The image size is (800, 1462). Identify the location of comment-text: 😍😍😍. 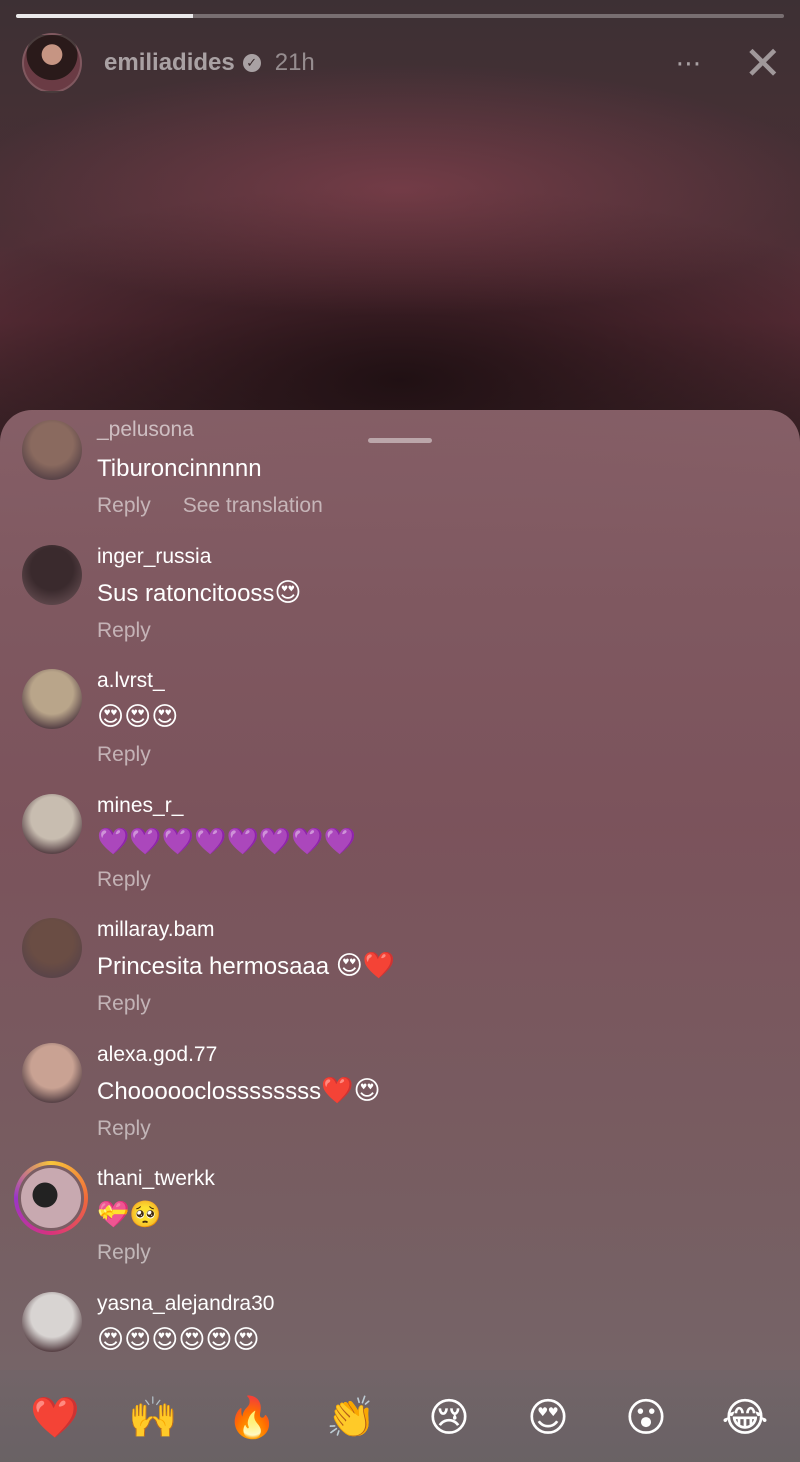
(137, 716).